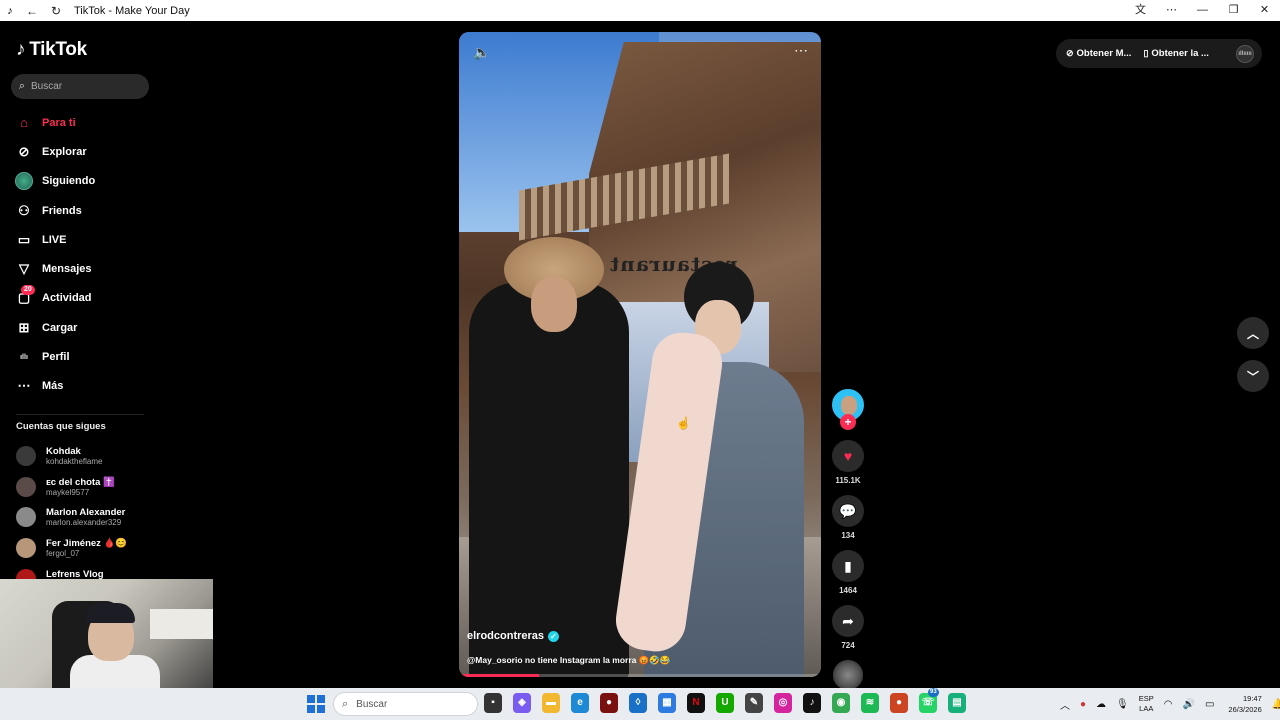 This screenshot has height=720, width=1280. What do you see at coordinates (1083, 704) in the screenshot?
I see `tray-app-icon: ●` at bounding box center [1083, 704].